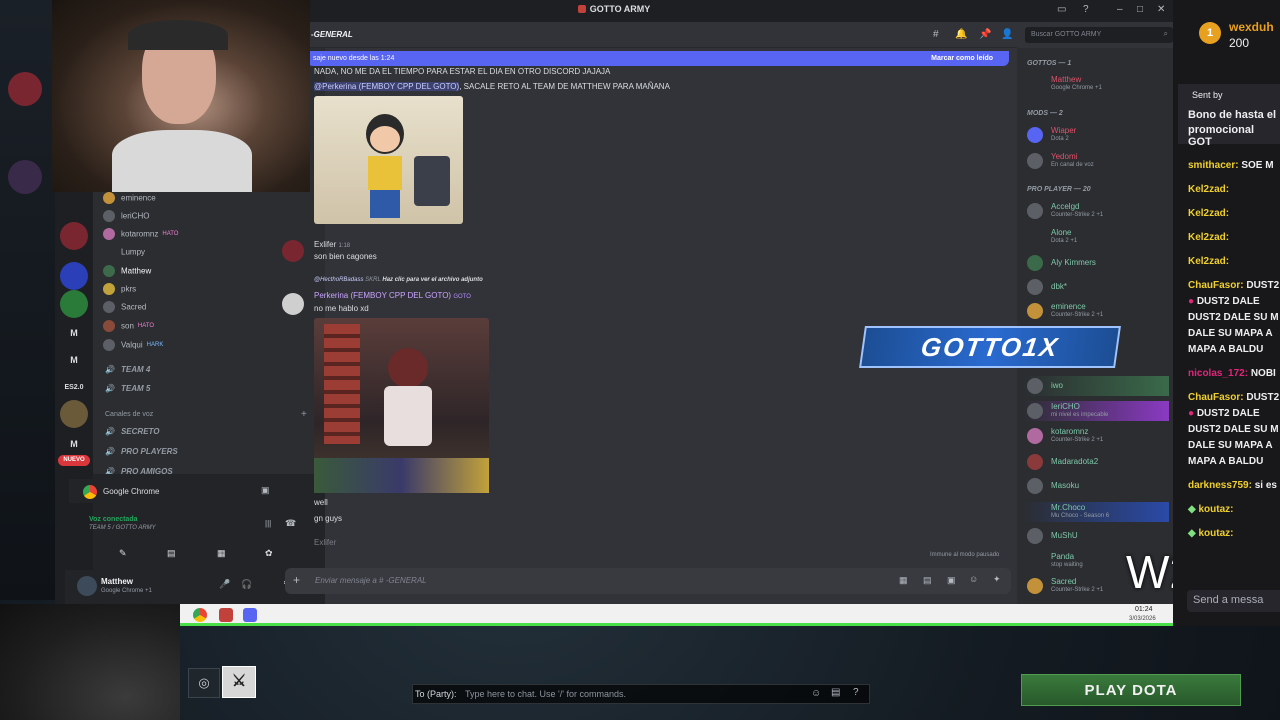 This screenshot has height=720, width=1280. What do you see at coordinates (205, 455) in the screenshot?
I see `voice-channel-pro-players: 🔊 PRO PLAYERS` at bounding box center [205, 455].